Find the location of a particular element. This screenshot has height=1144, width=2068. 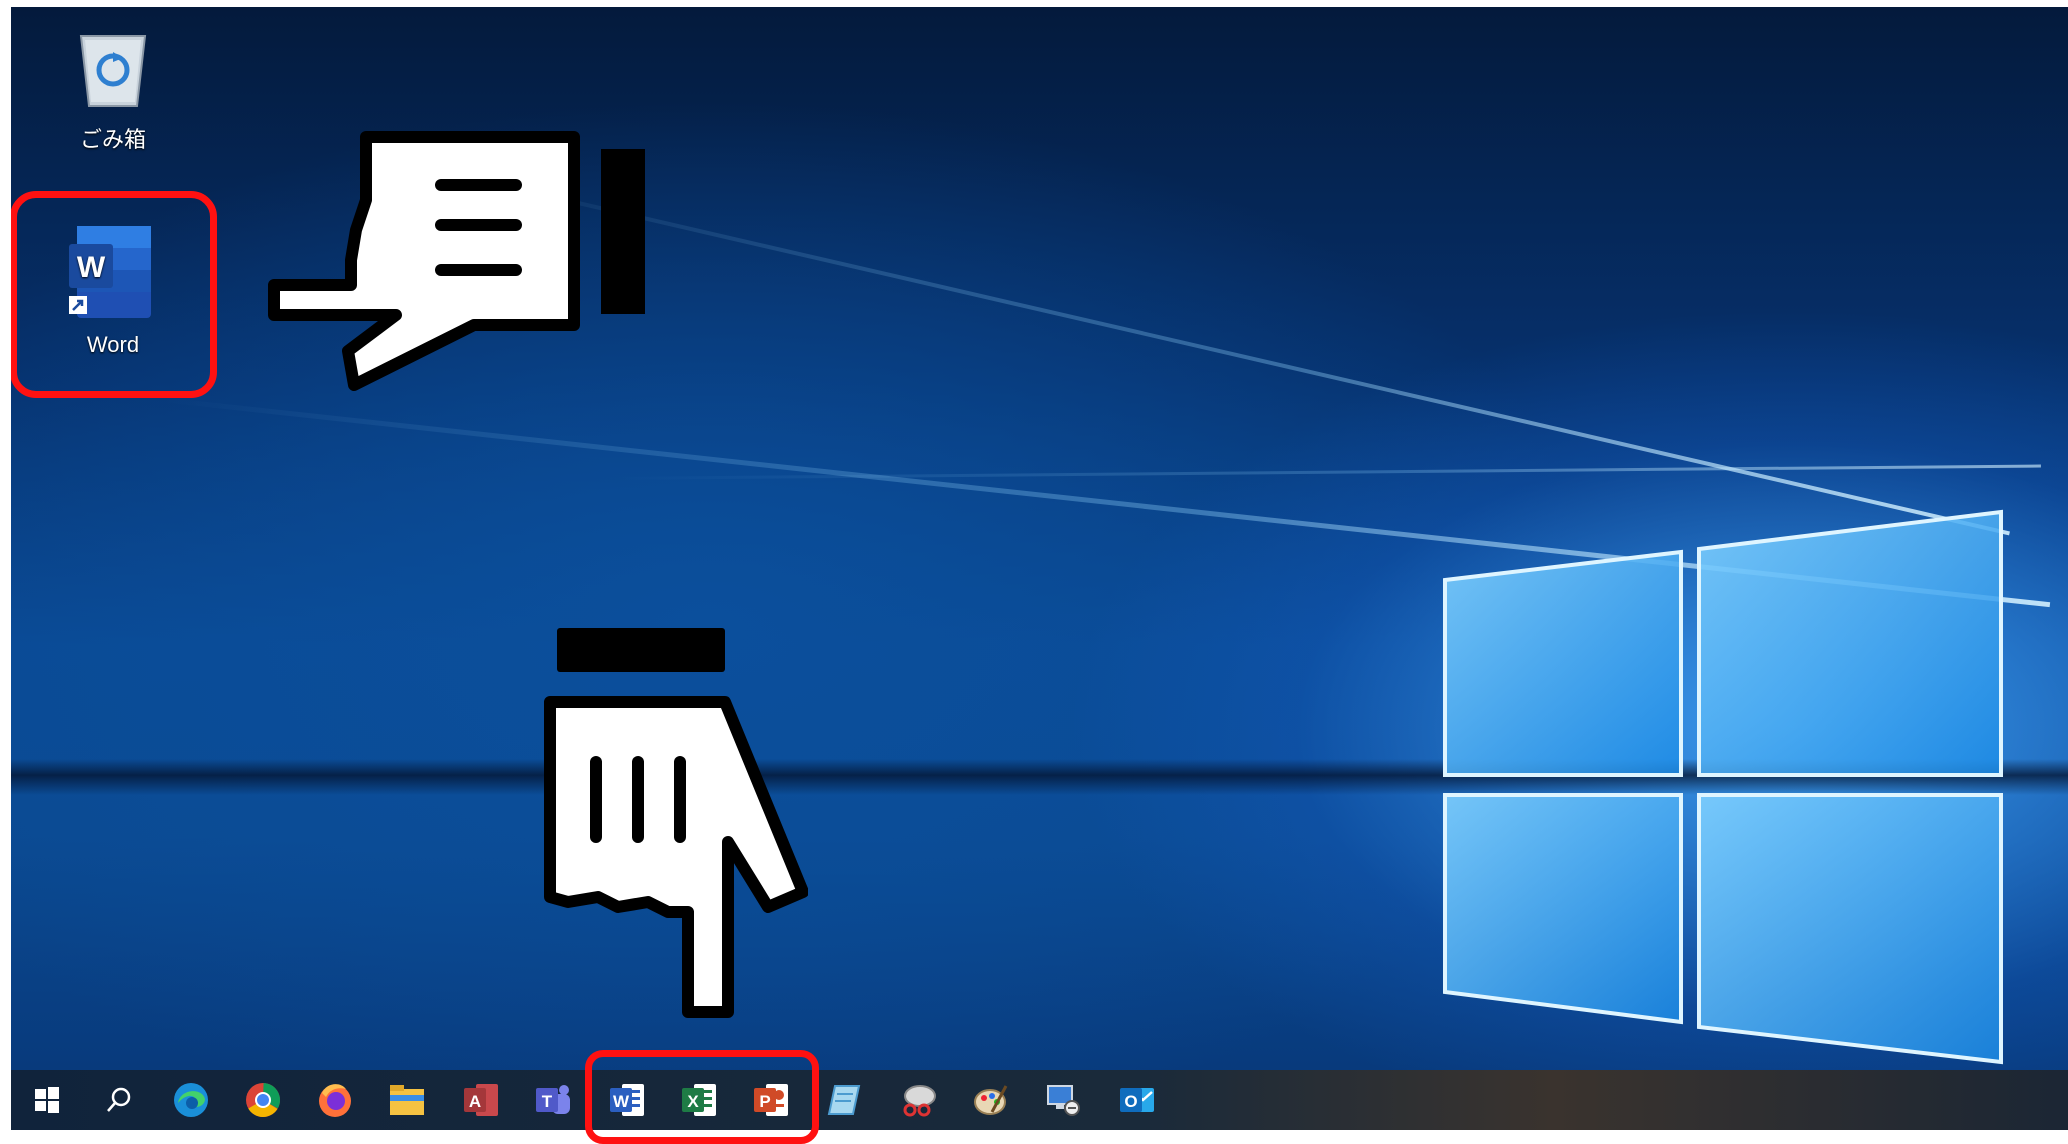

paint-taskbar-button is located at coordinates (991, 1100).